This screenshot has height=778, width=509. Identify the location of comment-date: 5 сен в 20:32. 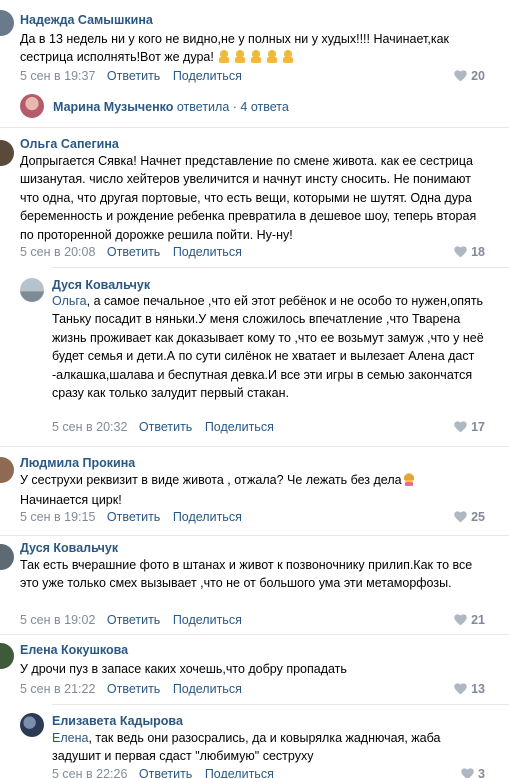
(89, 427).